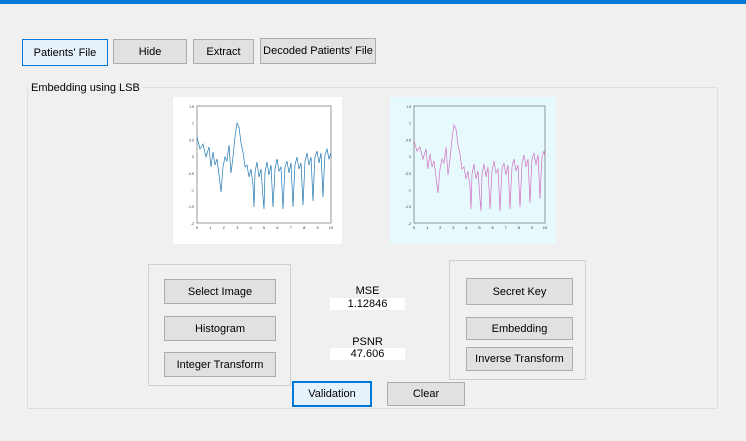 This screenshot has width=746, height=441. I want to click on tab-patients-file: Patients' File, so click(65, 52).